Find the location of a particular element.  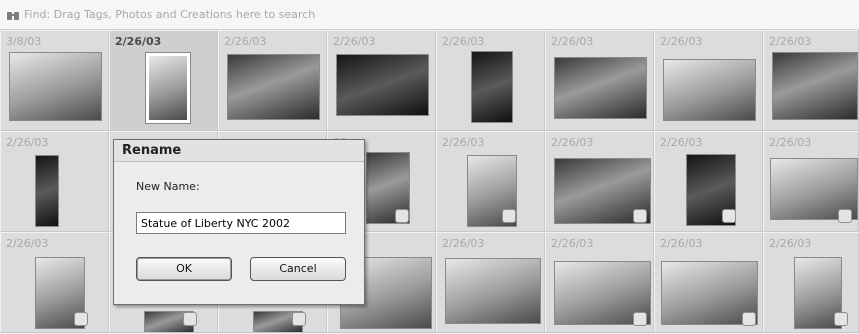

rename-dialog: Rename New Name: OK Cancel is located at coordinates (239, 222).